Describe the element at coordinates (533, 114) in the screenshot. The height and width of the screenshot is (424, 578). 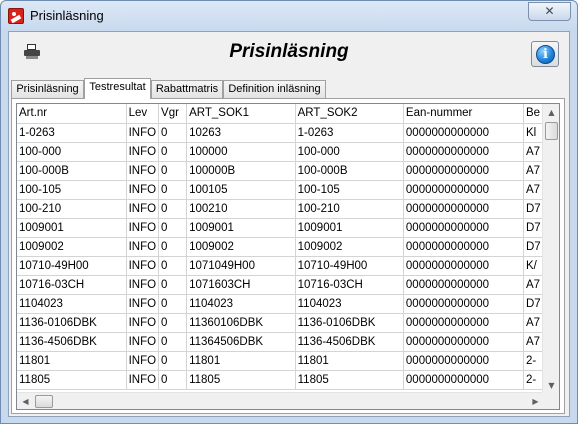
I see `column-header-be: Be` at that location.